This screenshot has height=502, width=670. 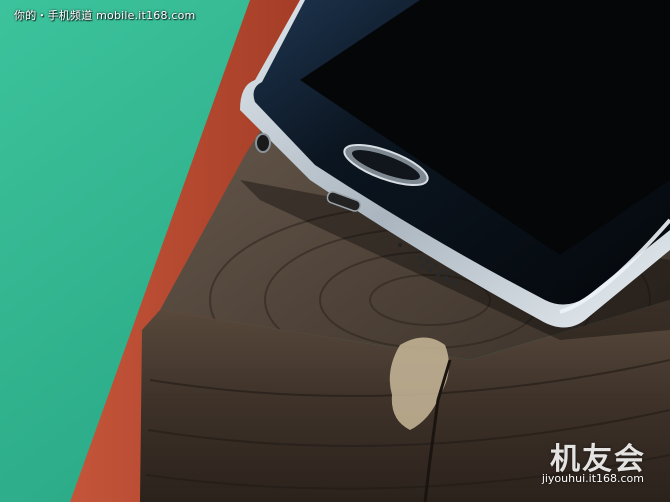 What do you see at coordinates (105, 15) in the screenshot?
I see `watermark-top: 你的・手机频道 mobile.it168.com` at bounding box center [105, 15].